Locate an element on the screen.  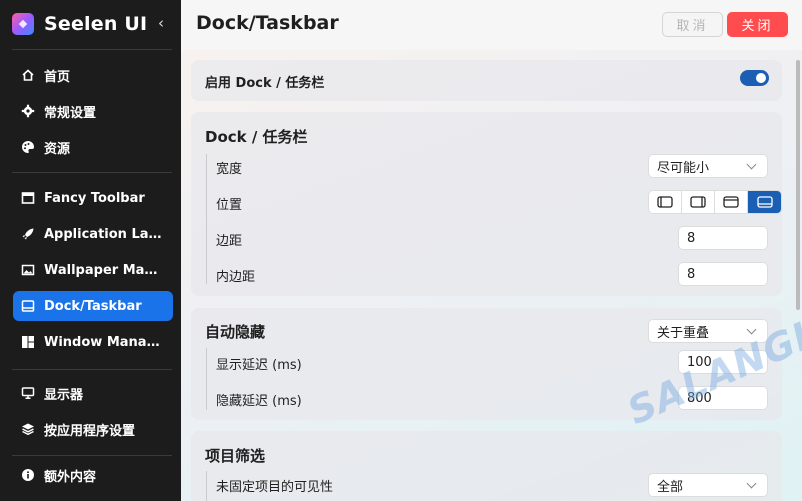
window-layout-icon is located at coordinates (28, 342).